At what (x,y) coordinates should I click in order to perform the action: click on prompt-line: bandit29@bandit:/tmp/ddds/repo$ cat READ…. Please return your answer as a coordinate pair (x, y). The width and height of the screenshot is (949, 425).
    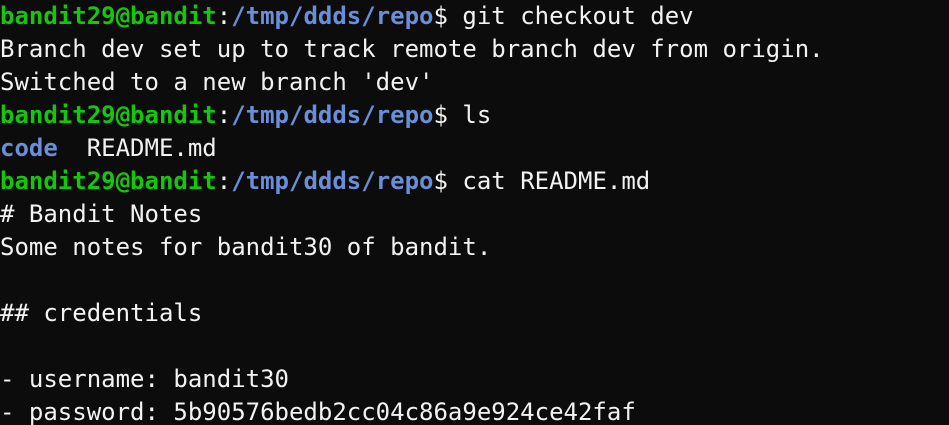
    Looking at the image, I should click on (474, 181).